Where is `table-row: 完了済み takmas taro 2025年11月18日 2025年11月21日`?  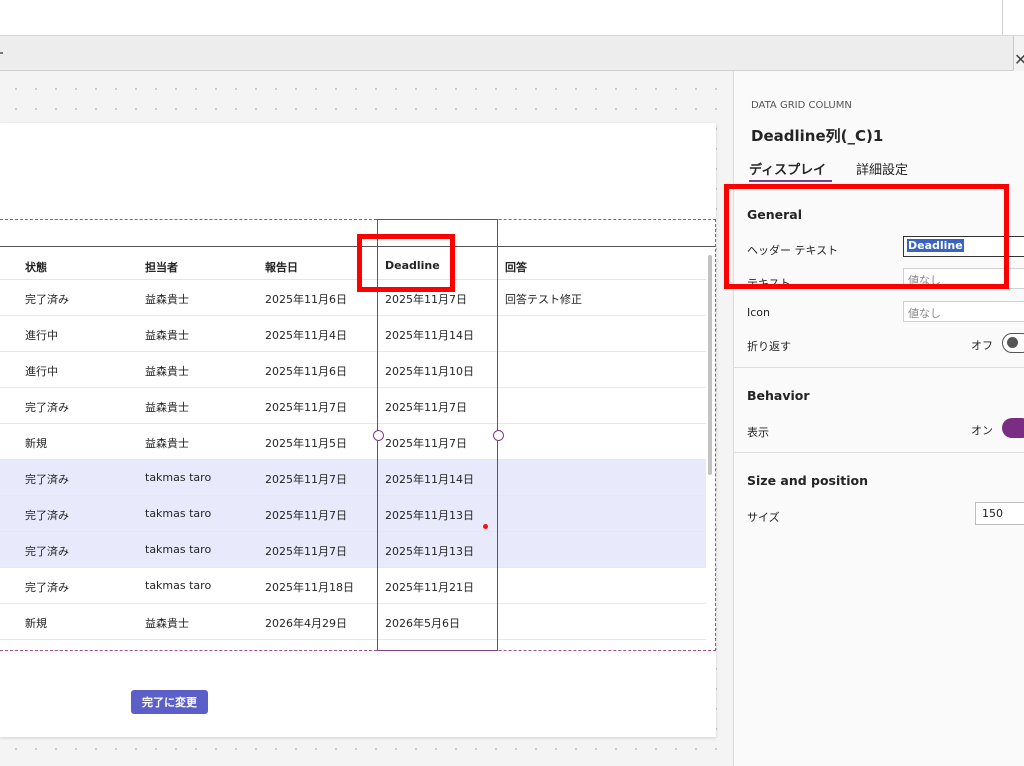 table-row: 完了済み takmas taro 2025年11月18日 2025年11月21日 is located at coordinates (353, 586).